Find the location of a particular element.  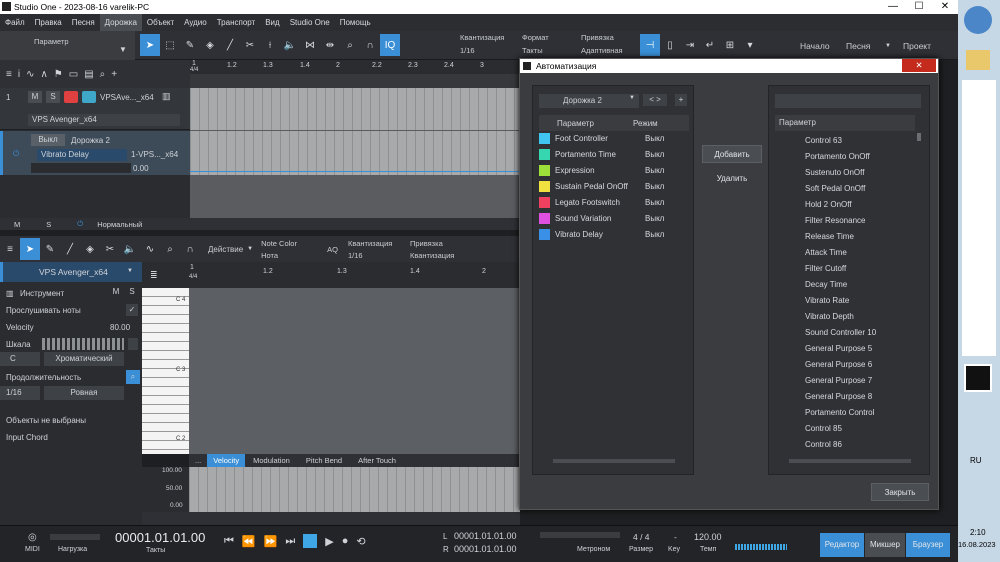

curve-icon: ∧ is located at coordinates (43, 74).